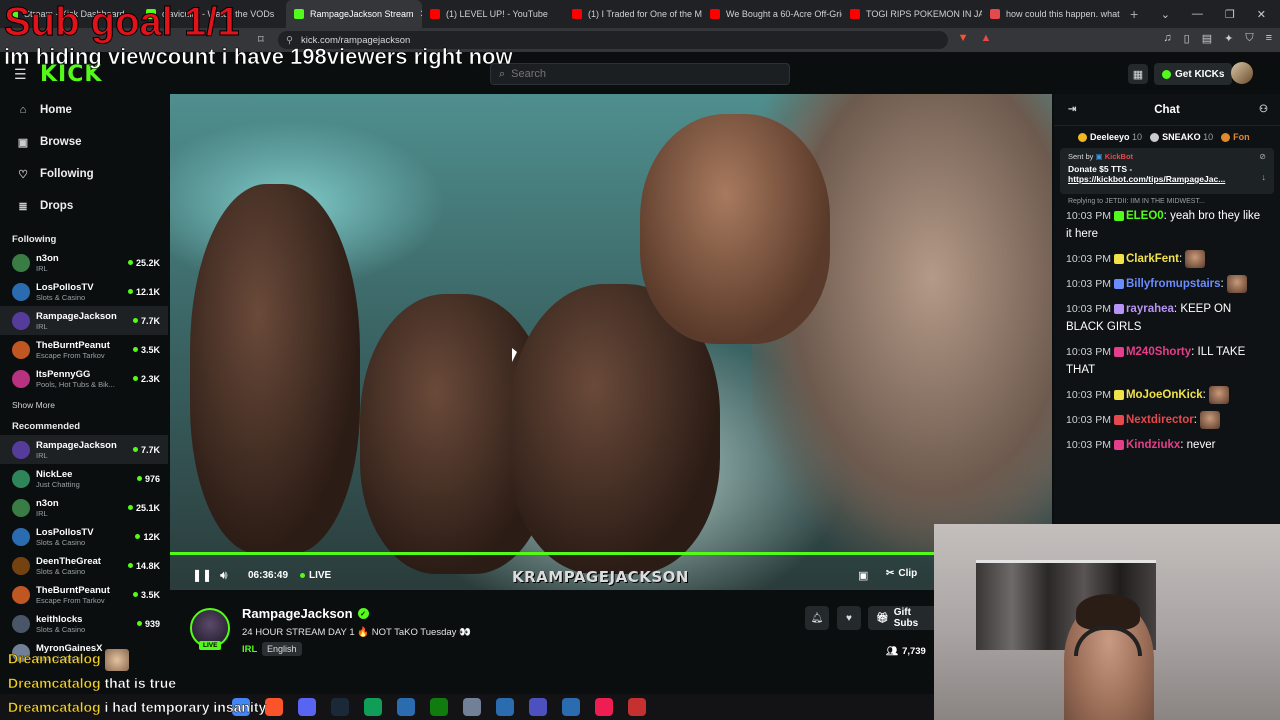 The width and height of the screenshot is (1280, 720). What do you see at coordinates (1051, 14) in the screenshot?
I see `browser-tab: how could this happen. what a` at bounding box center [1051, 14].